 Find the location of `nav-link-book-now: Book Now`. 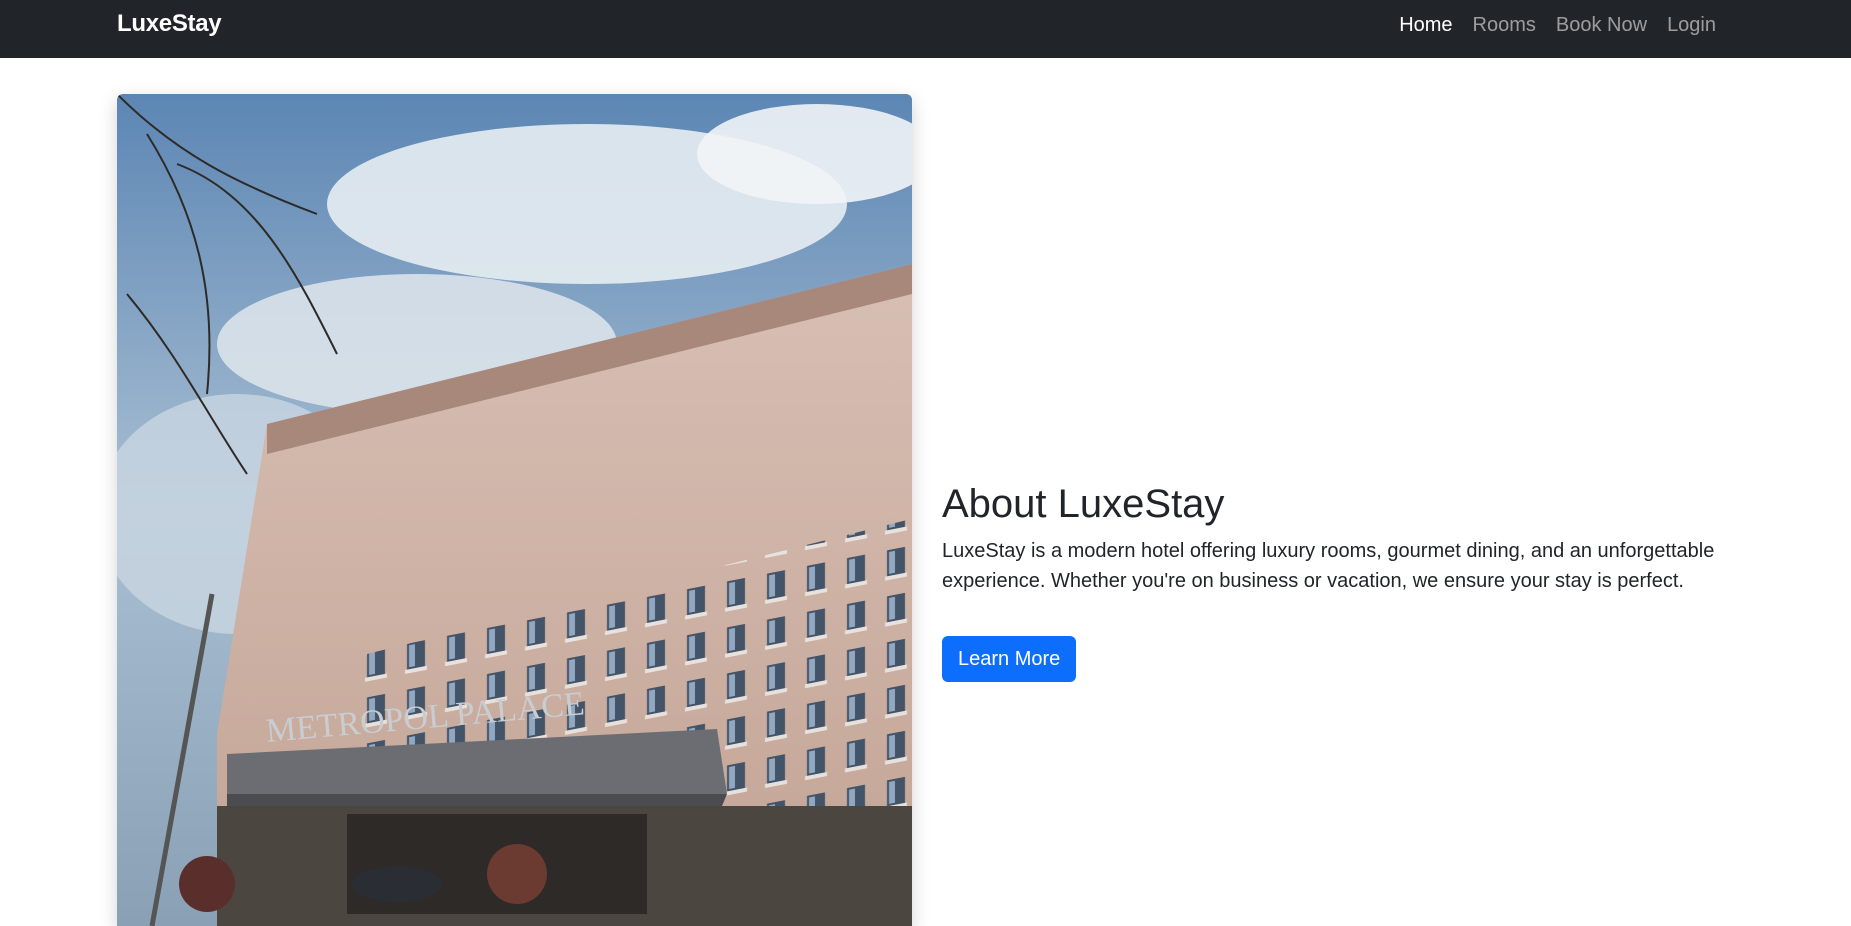

nav-link-book-now: Book Now is located at coordinates (1601, 25).